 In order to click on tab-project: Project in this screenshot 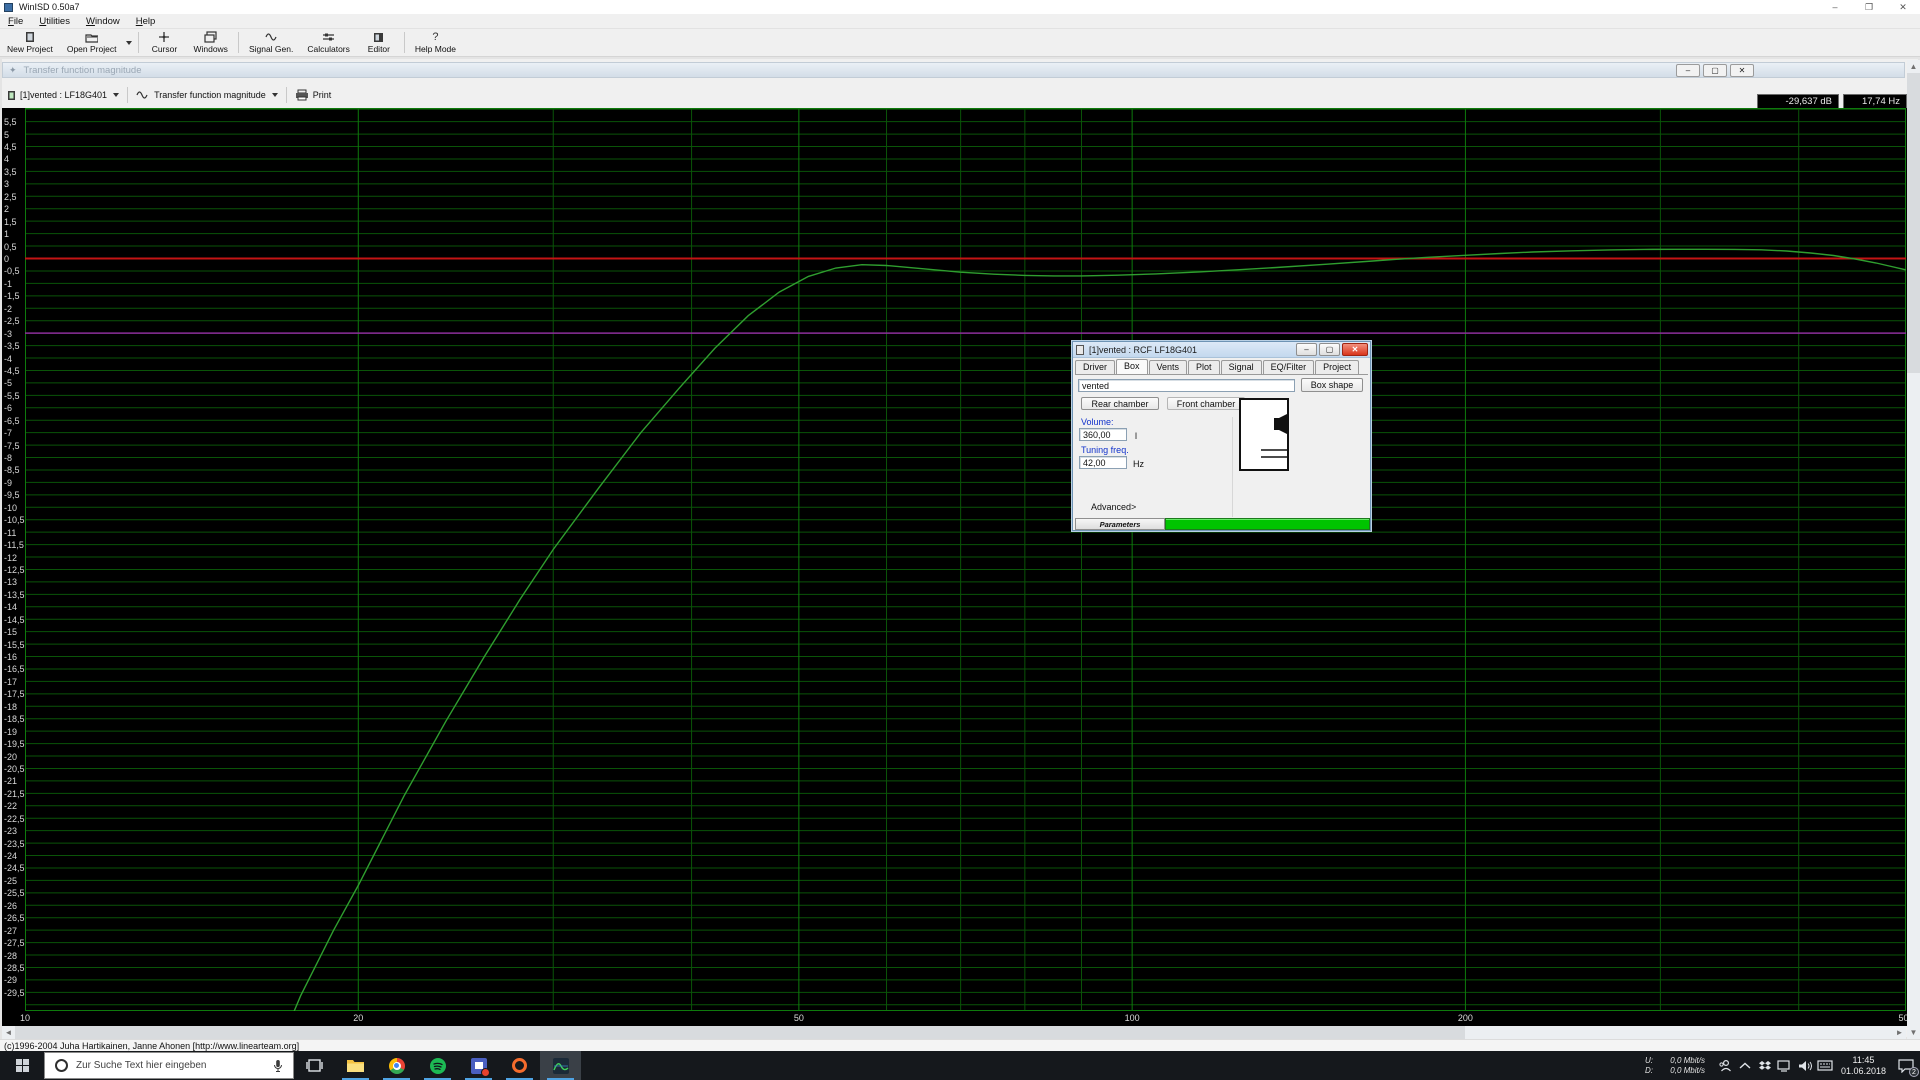, I will do `click(1337, 367)`.